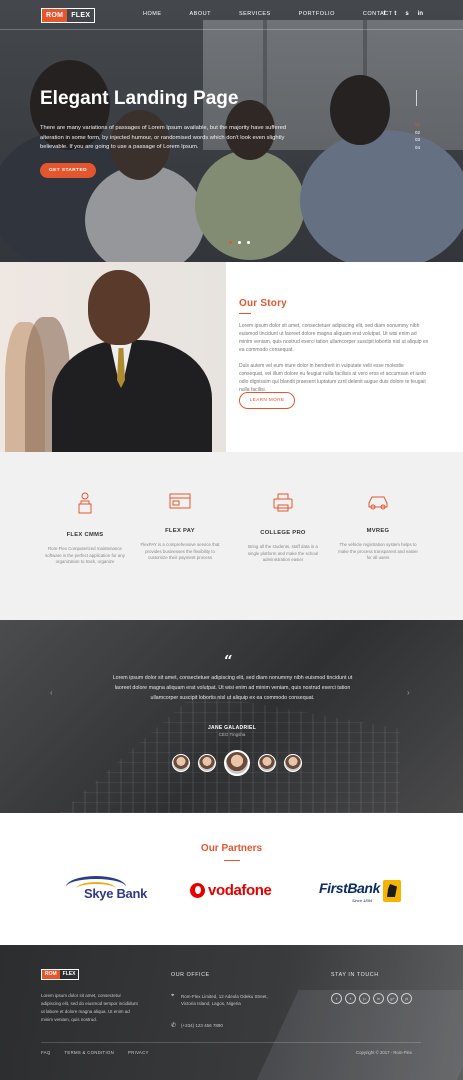  I want to click on testimonial-name: JANE GALADRIEL, so click(232, 728).